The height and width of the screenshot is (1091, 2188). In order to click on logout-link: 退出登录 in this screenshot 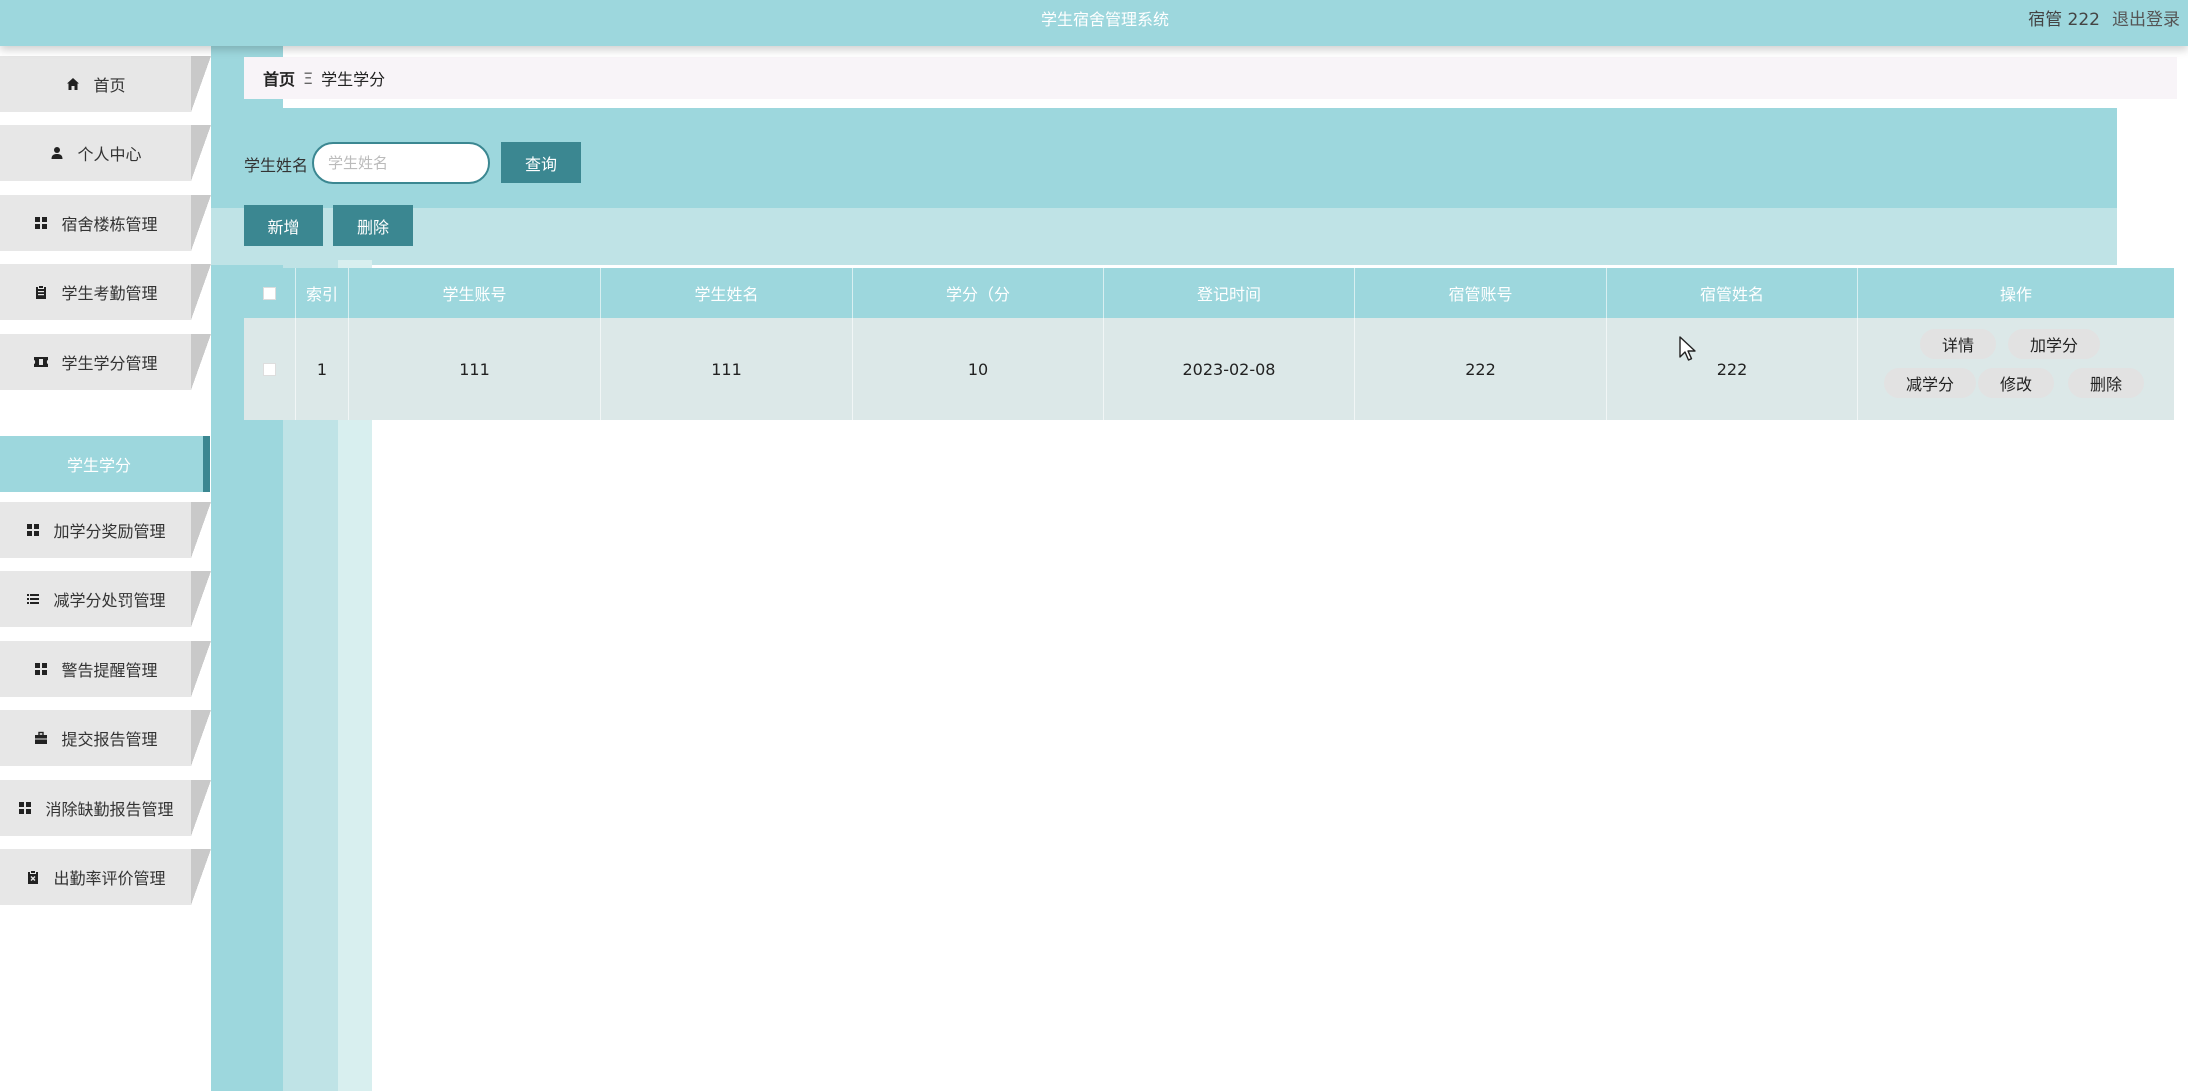, I will do `click(2146, 17)`.